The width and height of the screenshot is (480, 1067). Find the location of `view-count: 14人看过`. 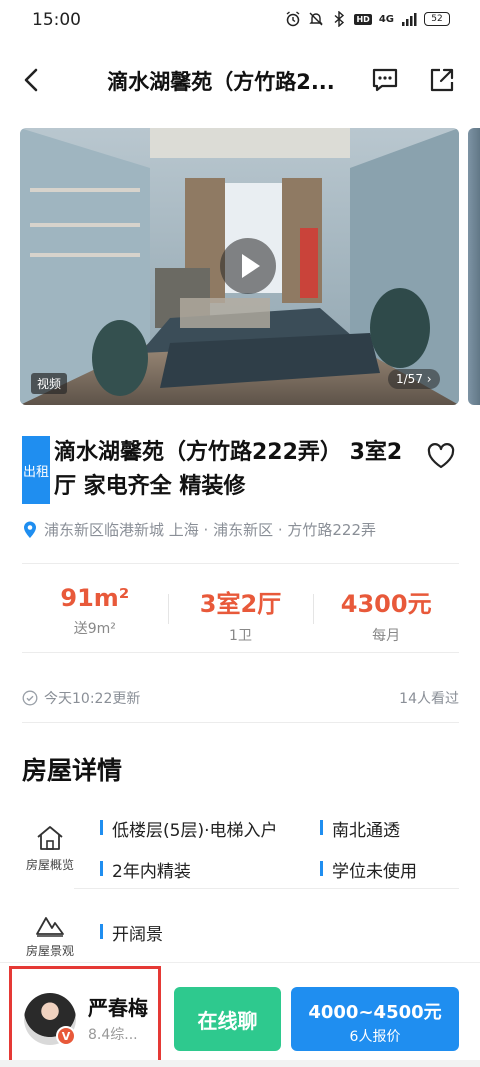

view-count: 14人看过 is located at coordinates (429, 699).